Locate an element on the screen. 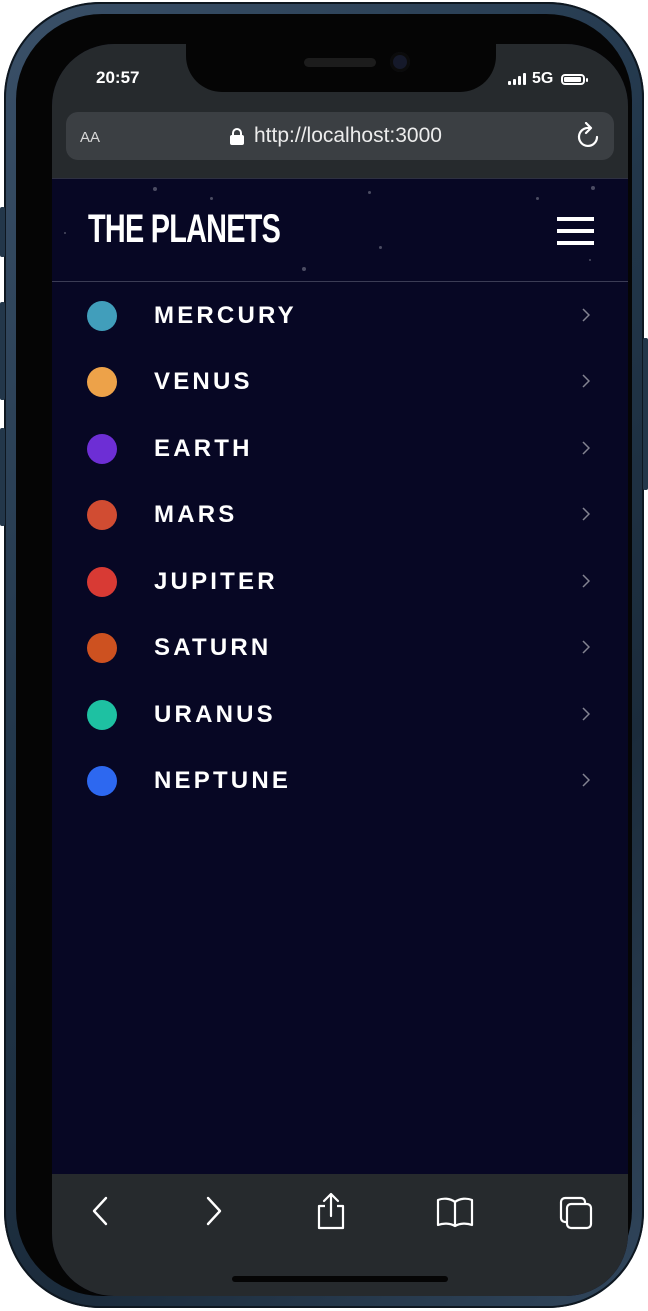 The width and height of the screenshot is (648, 1311). url-text: http://localhost:3000 is located at coordinates (348, 136).